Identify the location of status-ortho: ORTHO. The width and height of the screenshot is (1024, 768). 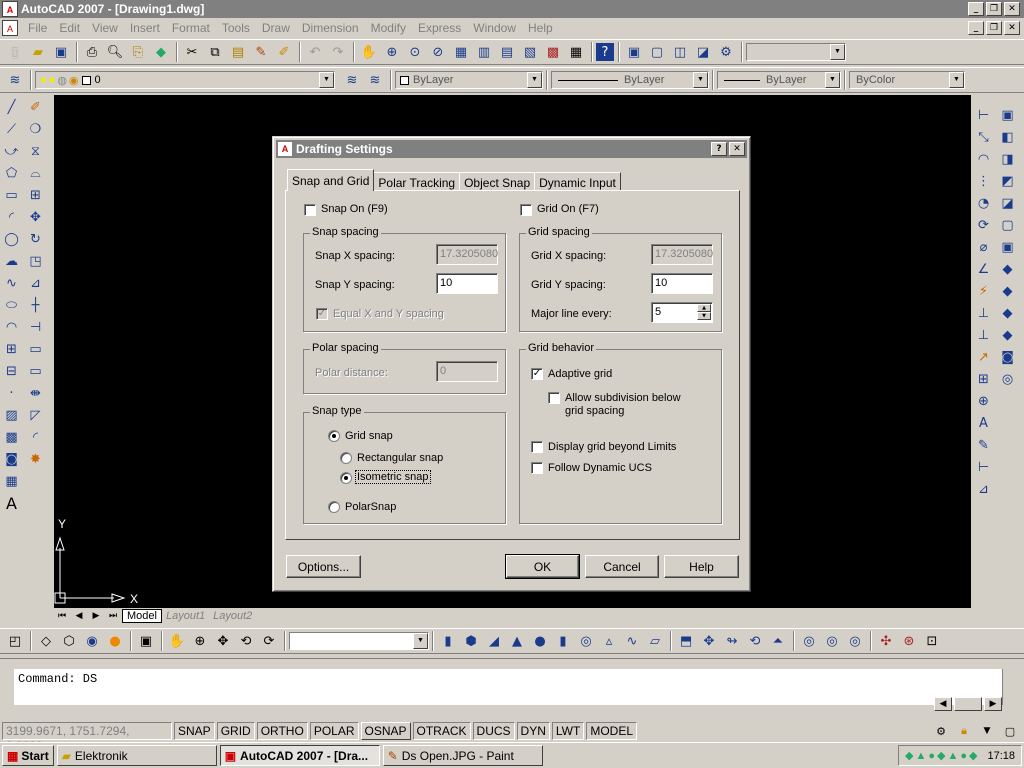
(282, 731).